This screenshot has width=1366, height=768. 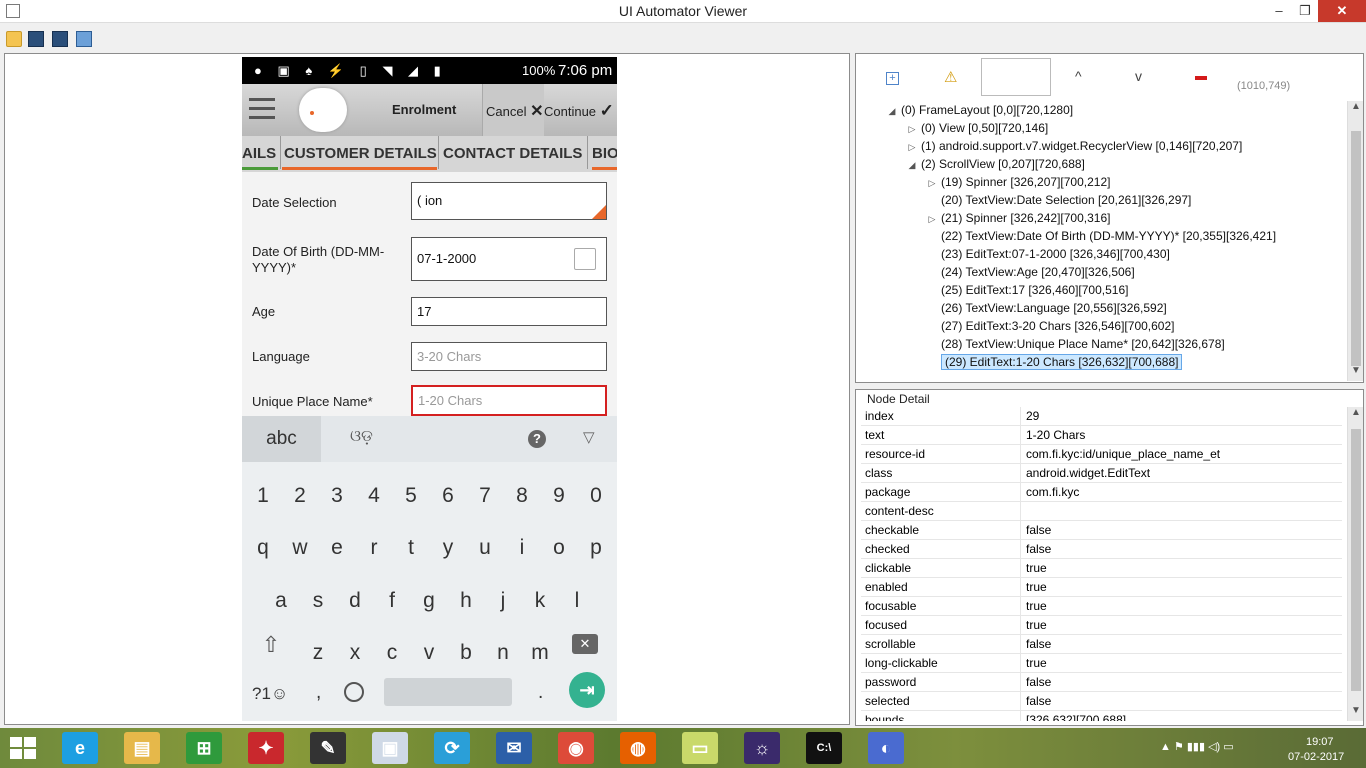 I want to click on key-0: 0, so click(x=596, y=496).